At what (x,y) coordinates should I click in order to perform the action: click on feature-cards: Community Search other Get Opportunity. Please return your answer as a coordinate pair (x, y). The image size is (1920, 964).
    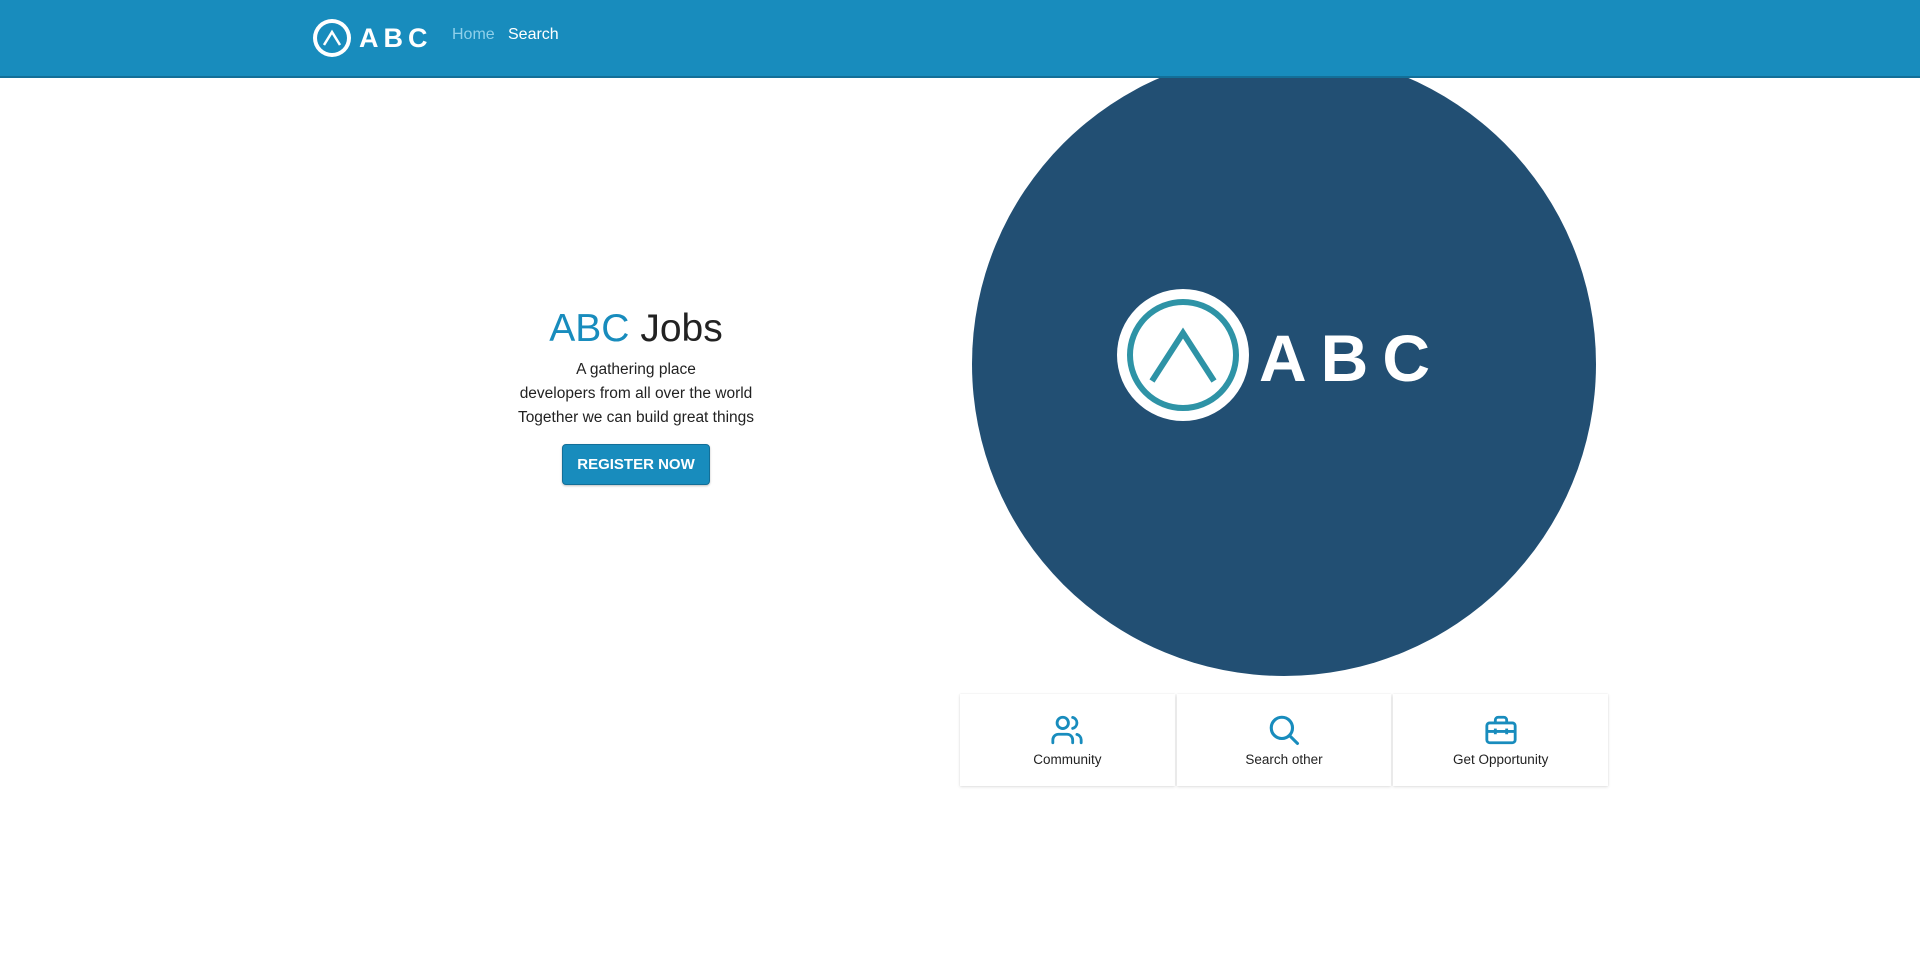
    Looking at the image, I should click on (1284, 740).